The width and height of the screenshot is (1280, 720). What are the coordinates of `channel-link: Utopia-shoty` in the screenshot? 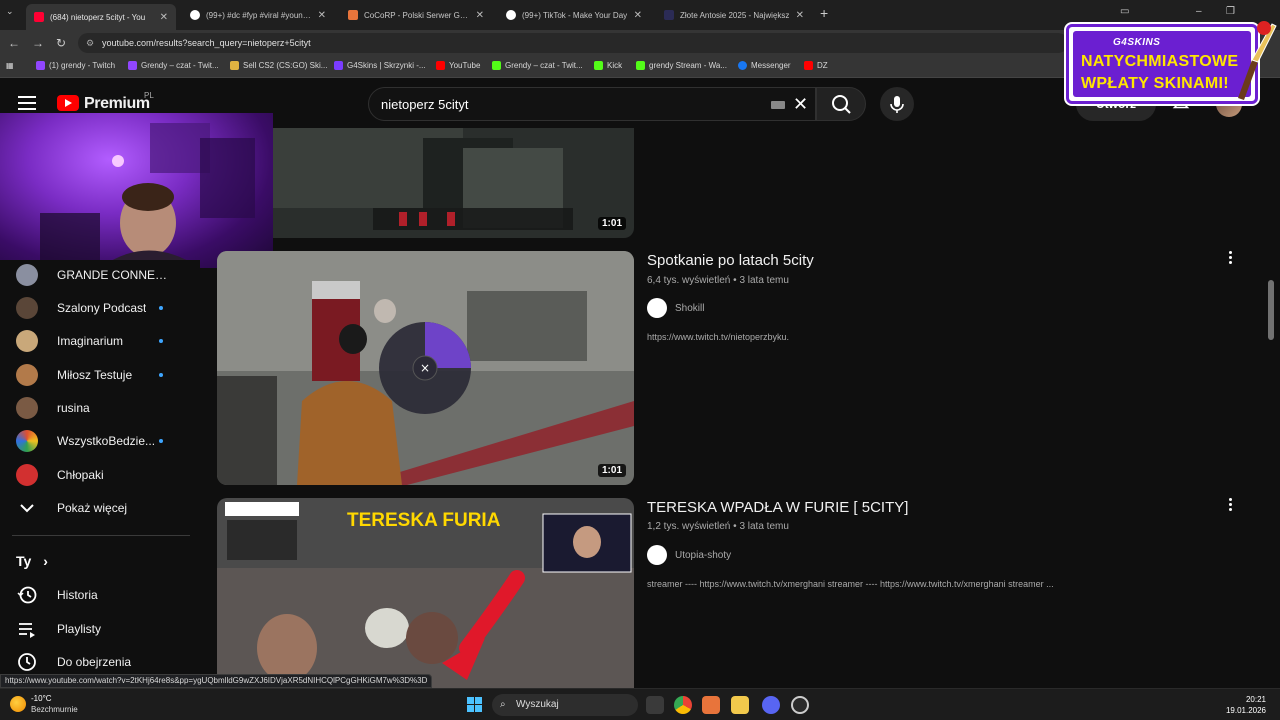 It's located at (689, 555).